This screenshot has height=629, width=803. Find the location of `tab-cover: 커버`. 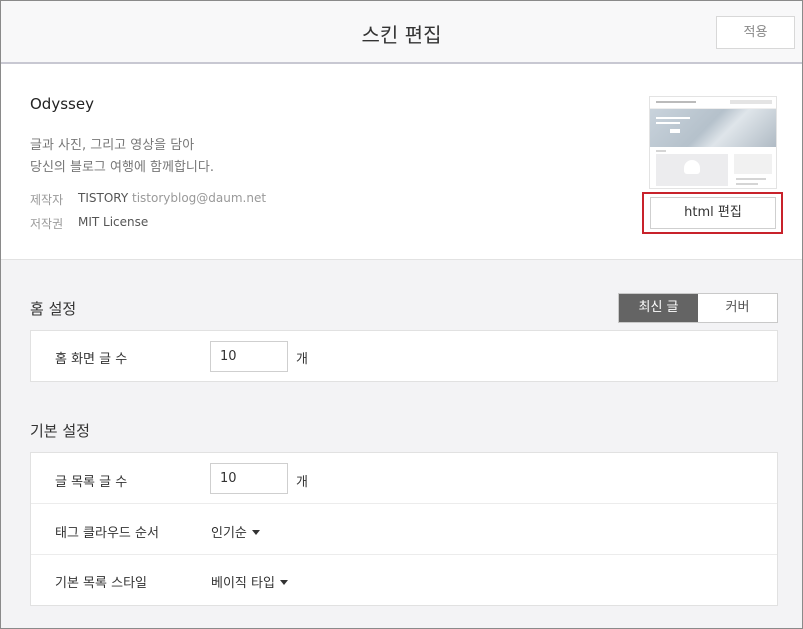

tab-cover: 커버 is located at coordinates (737, 308).